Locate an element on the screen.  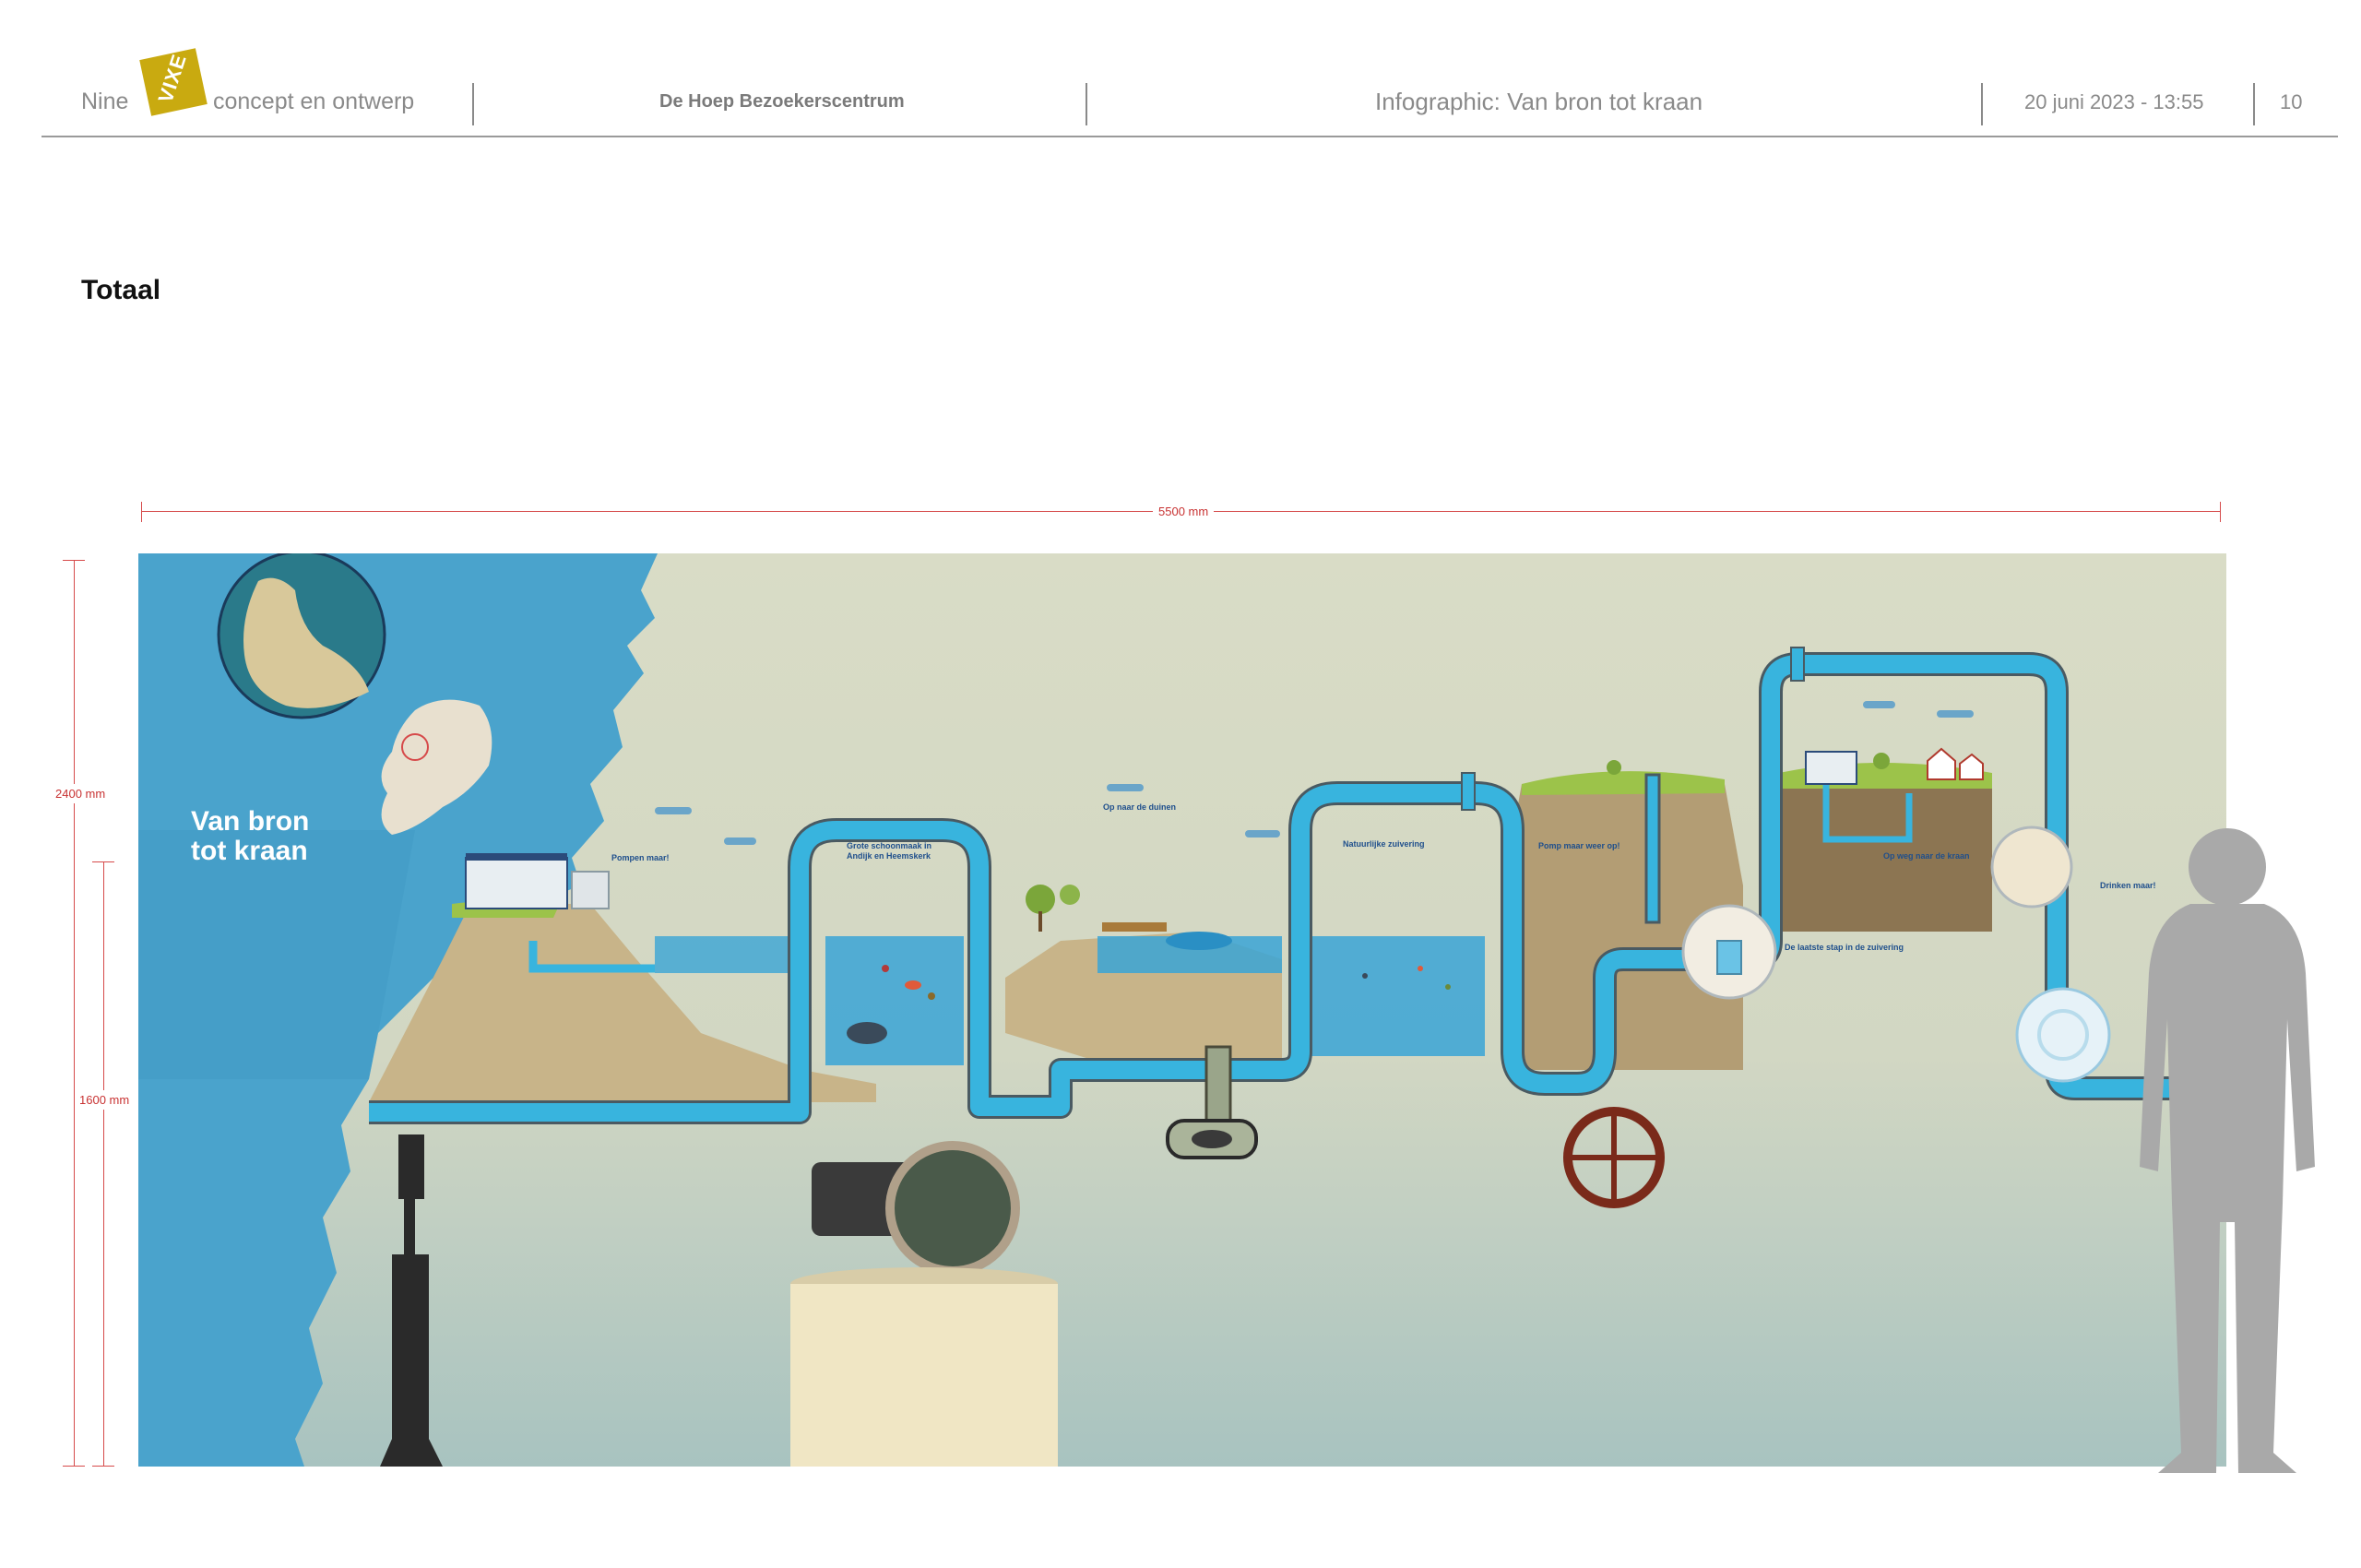
infographic-title: Van bron tot kraan is located at coordinates (250, 836).